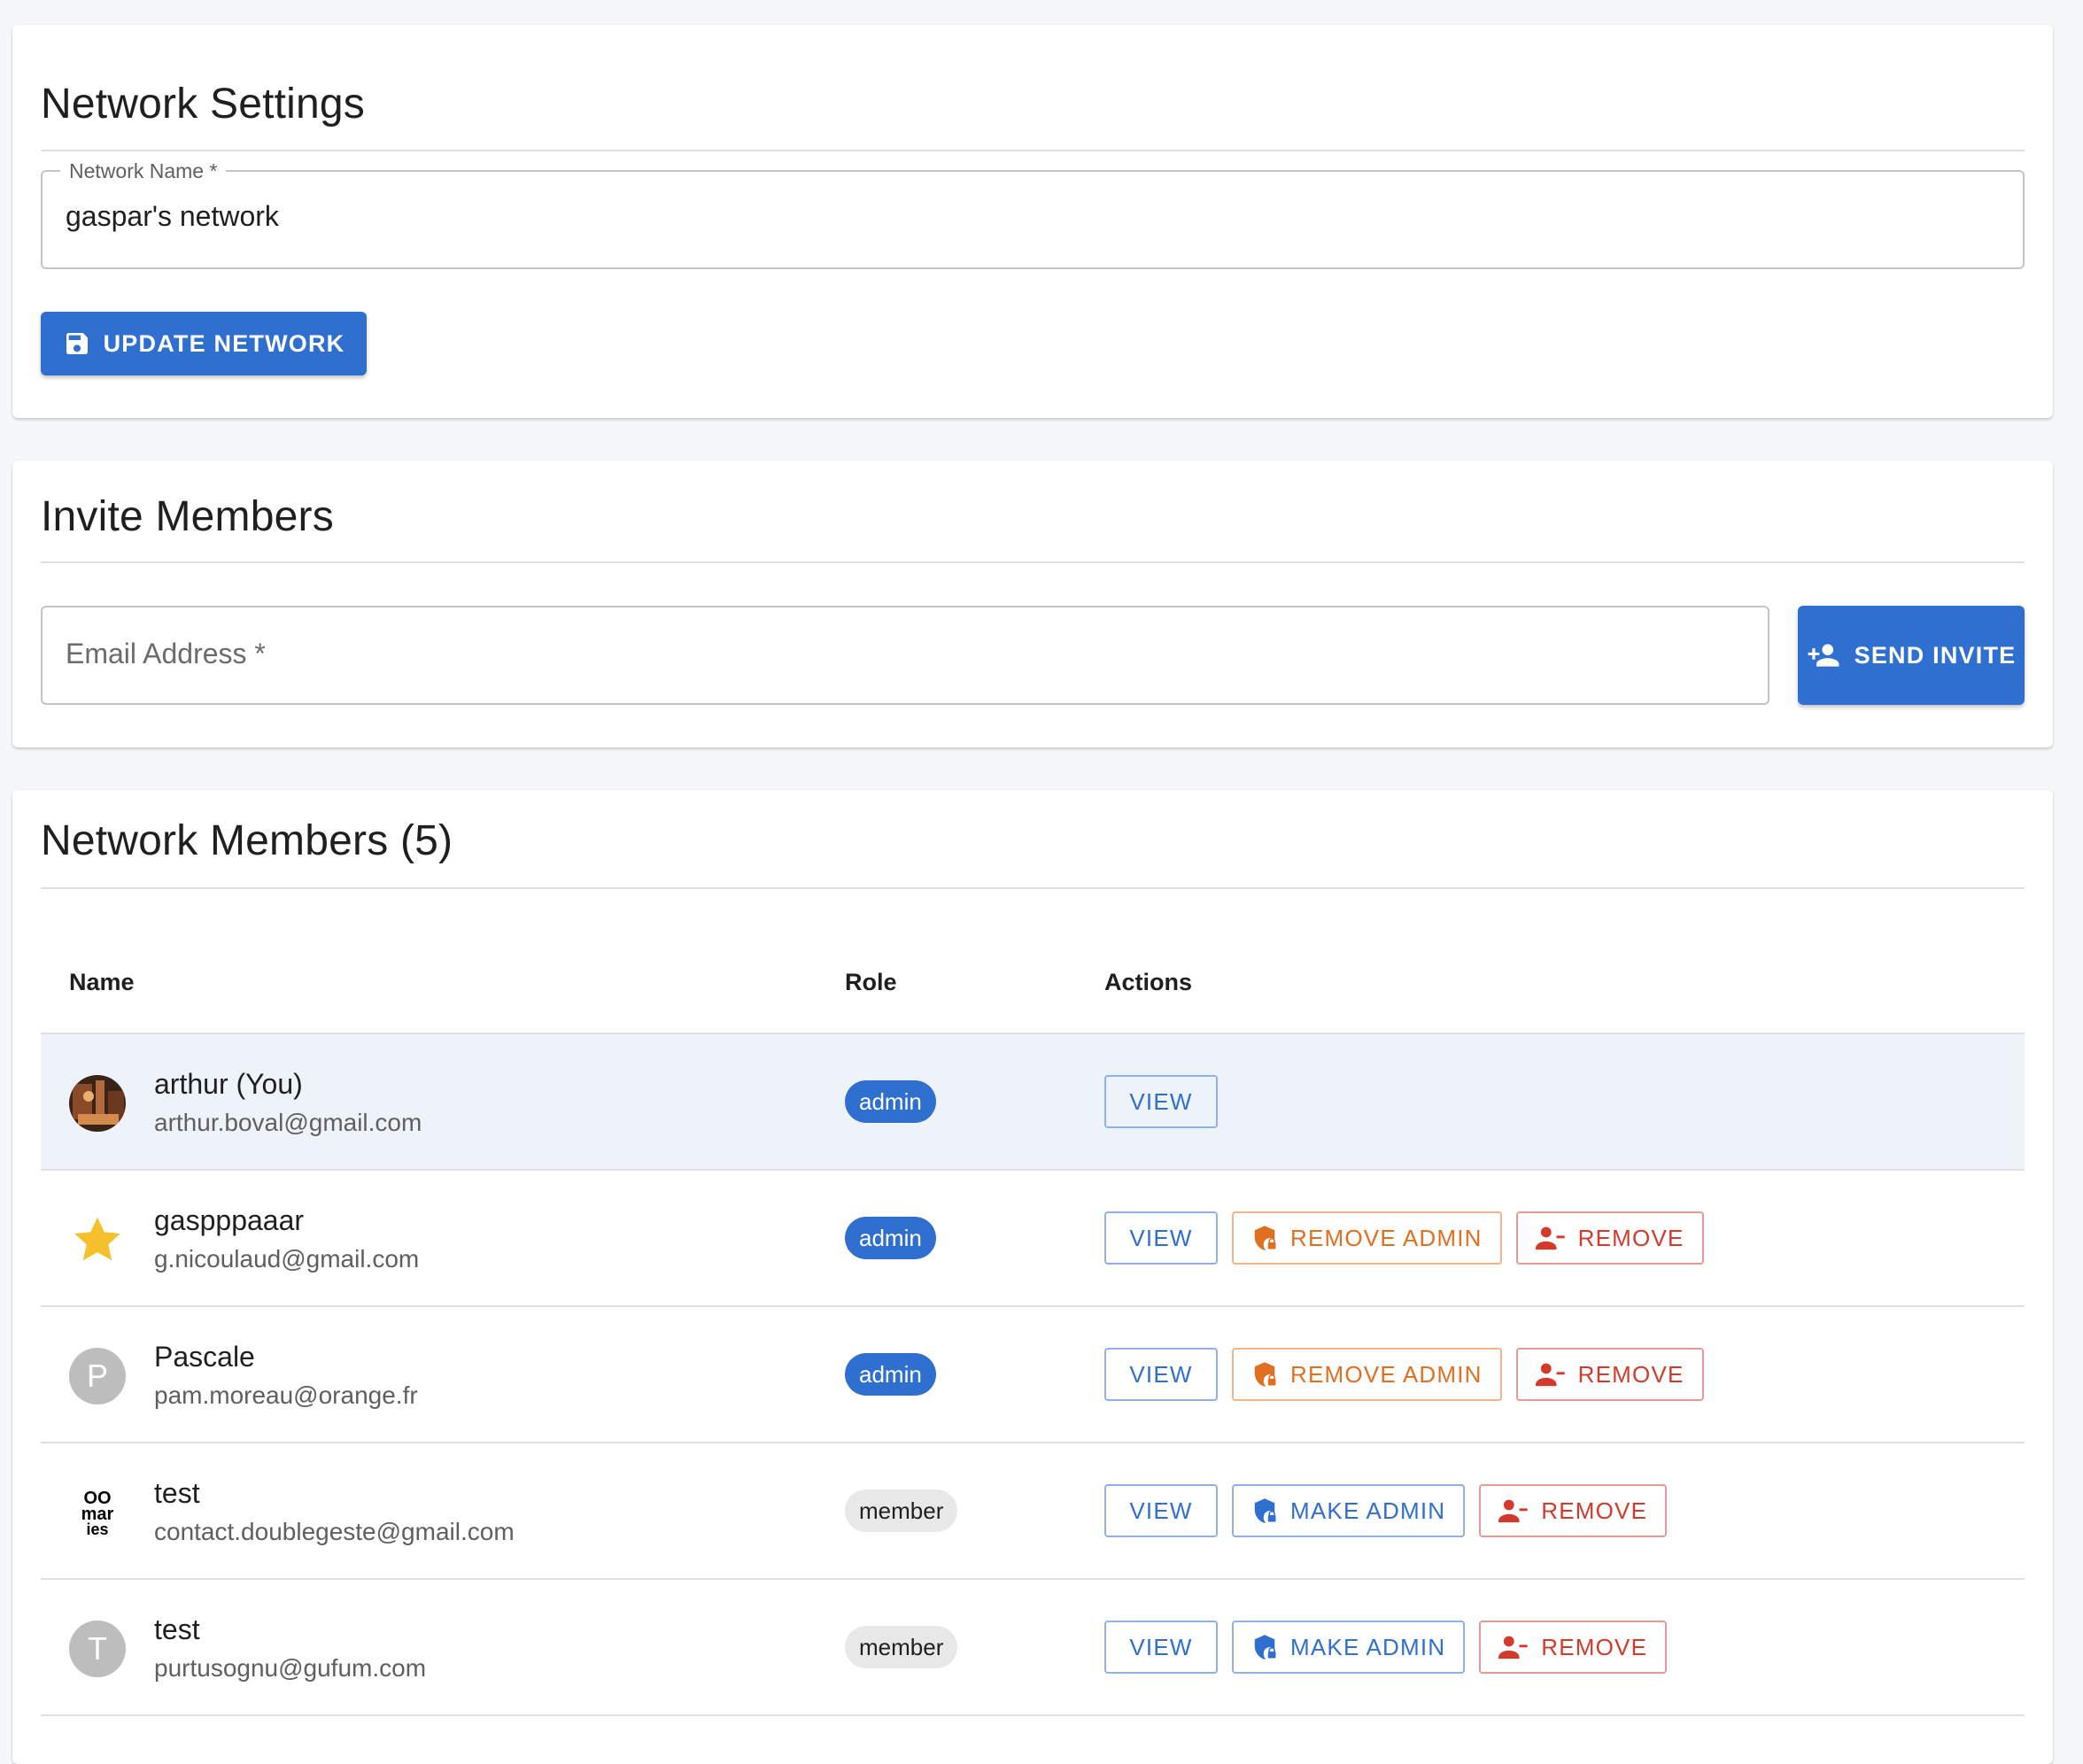  Describe the element at coordinates (224, 343) in the screenshot. I see `update-network-label: UPDATE NETWORK` at that location.